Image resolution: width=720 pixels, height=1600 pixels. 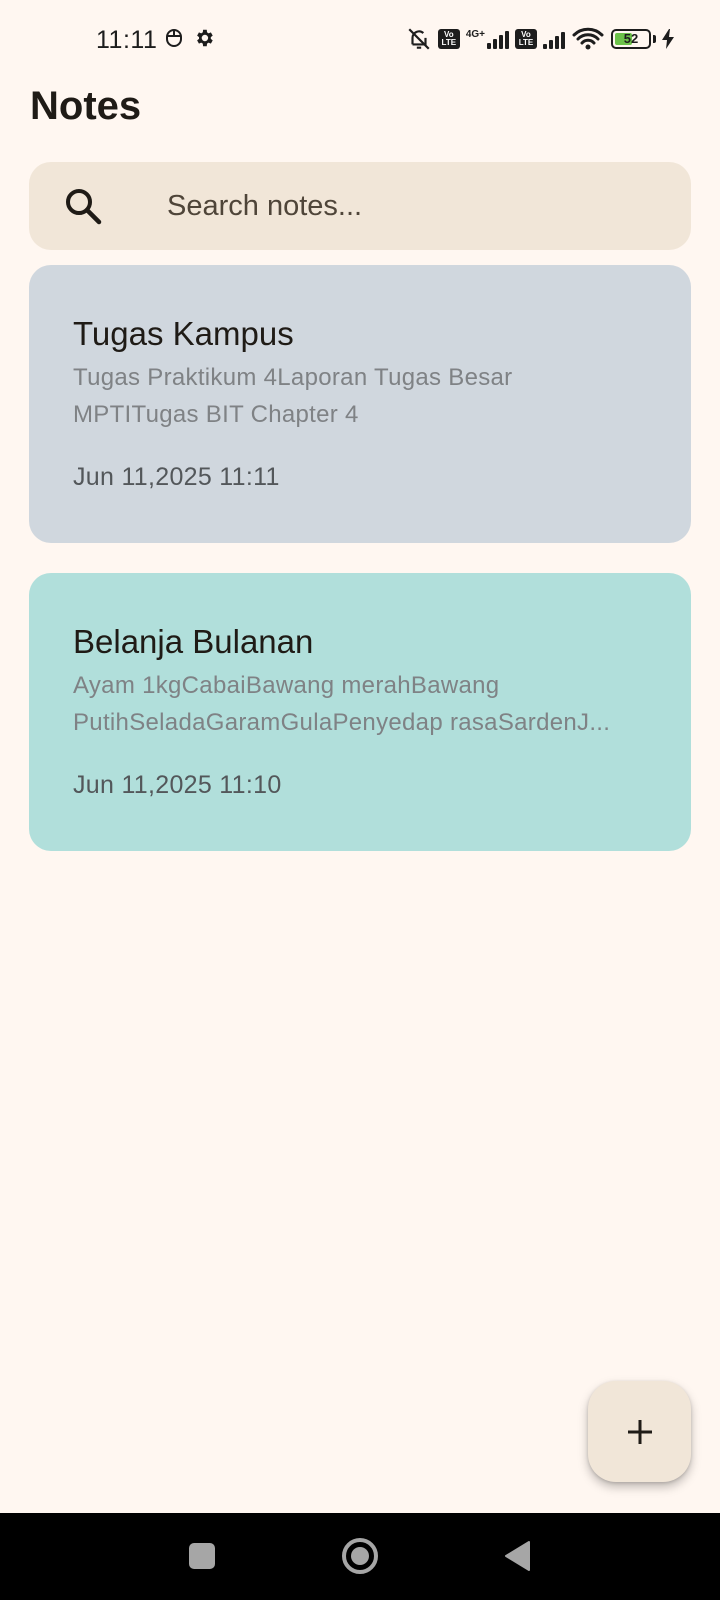 I want to click on battery-level: 52, so click(x=631, y=38).